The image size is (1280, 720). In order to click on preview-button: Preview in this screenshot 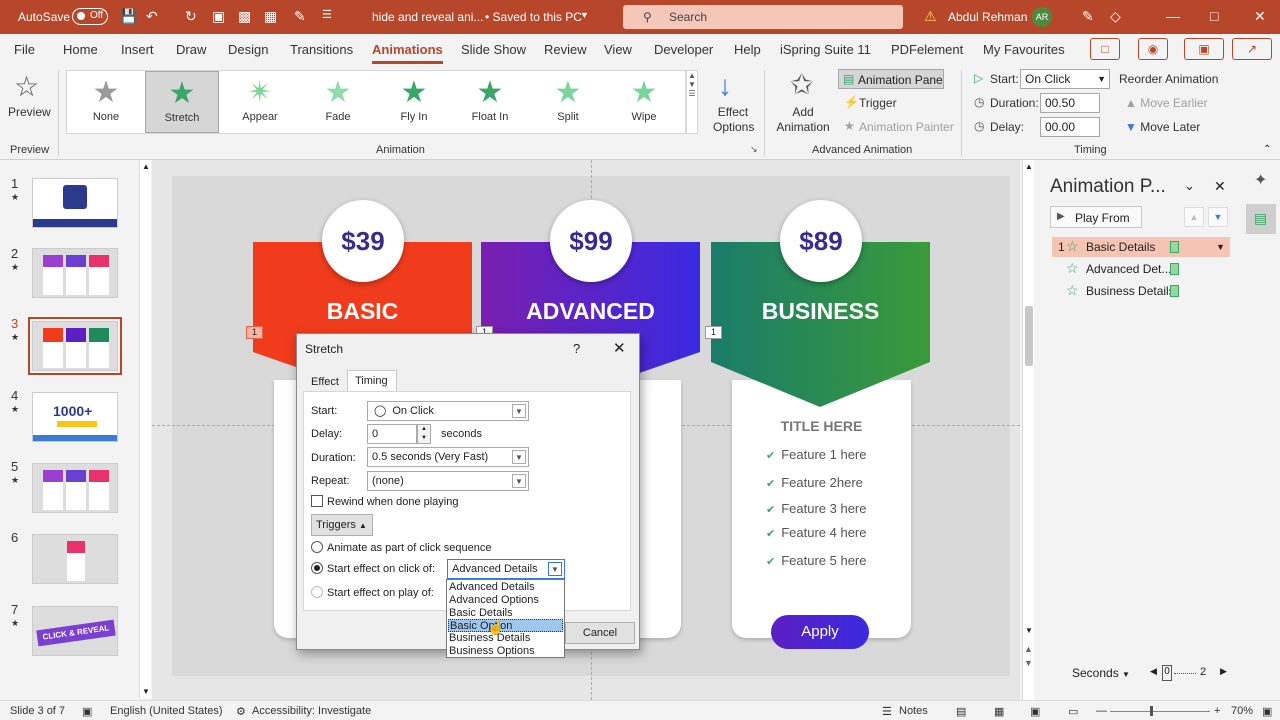, I will do `click(29, 112)`.